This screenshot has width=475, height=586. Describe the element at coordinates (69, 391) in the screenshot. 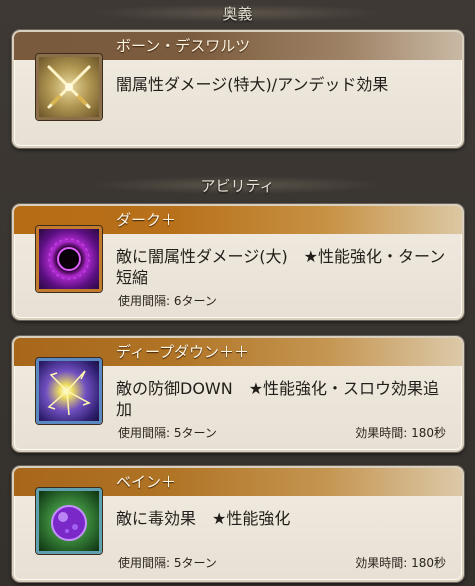

I see `lightning-burst-icon` at that location.